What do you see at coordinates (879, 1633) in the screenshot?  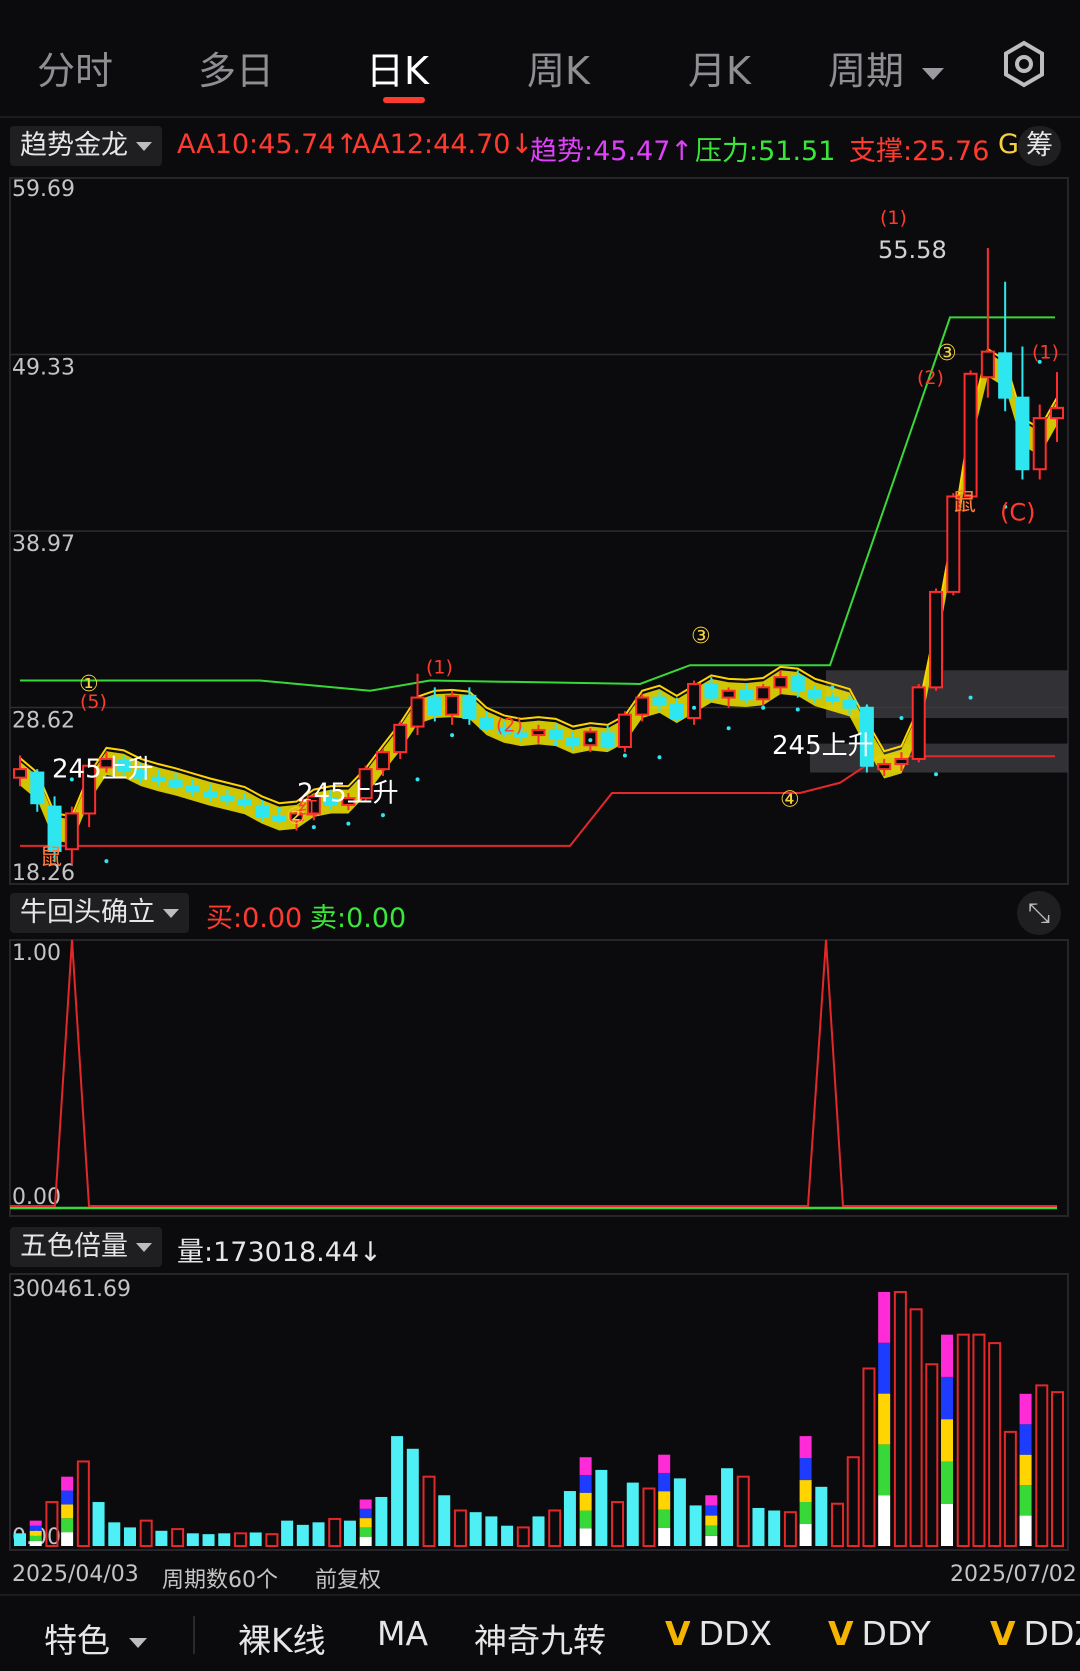 I see `tool-ddy: V DDY` at bounding box center [879, 1633].